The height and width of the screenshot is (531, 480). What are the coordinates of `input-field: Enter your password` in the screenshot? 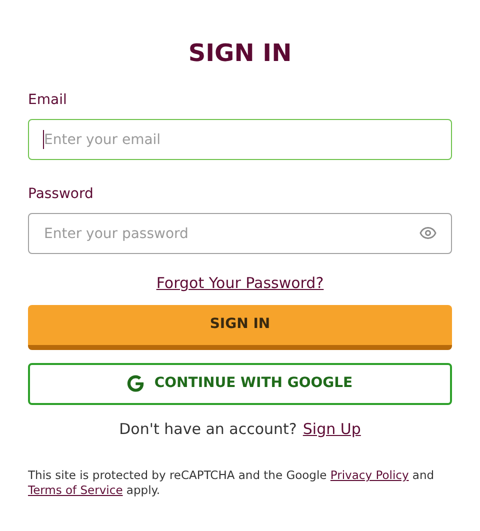 It's located at (240, 233).